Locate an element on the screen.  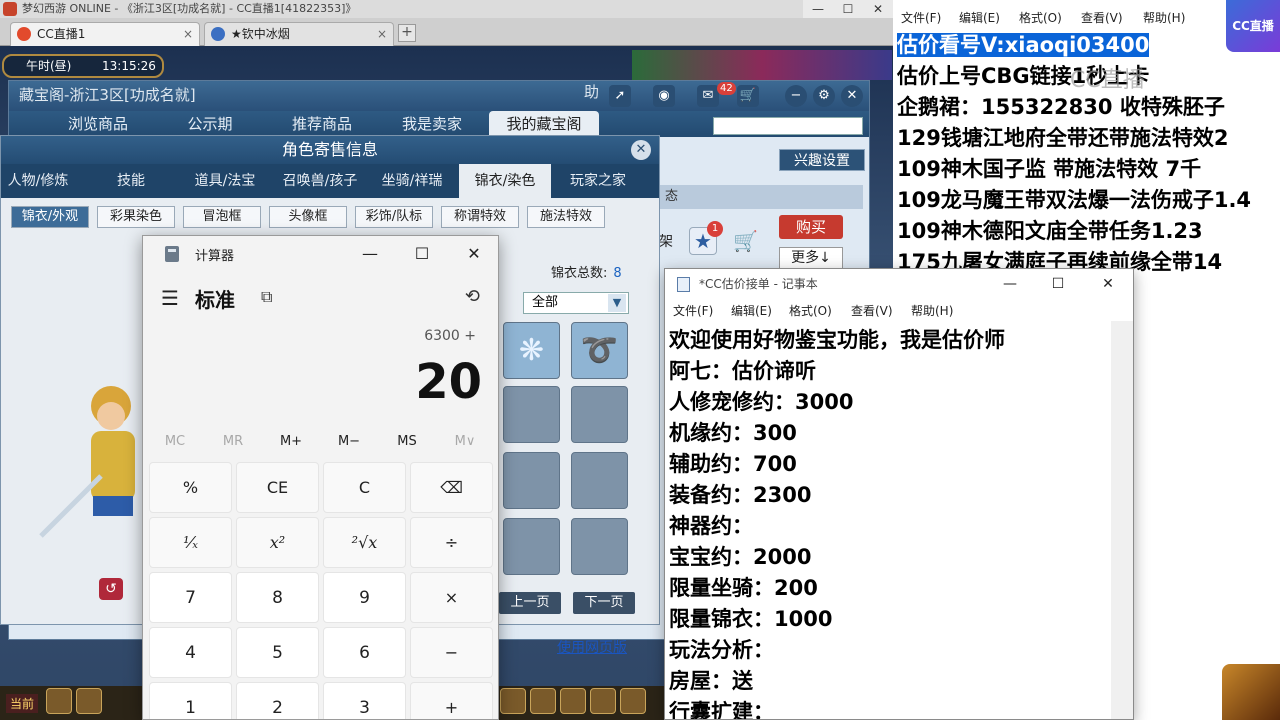
divide-key: ÷ is located at coordinates (451, 542).